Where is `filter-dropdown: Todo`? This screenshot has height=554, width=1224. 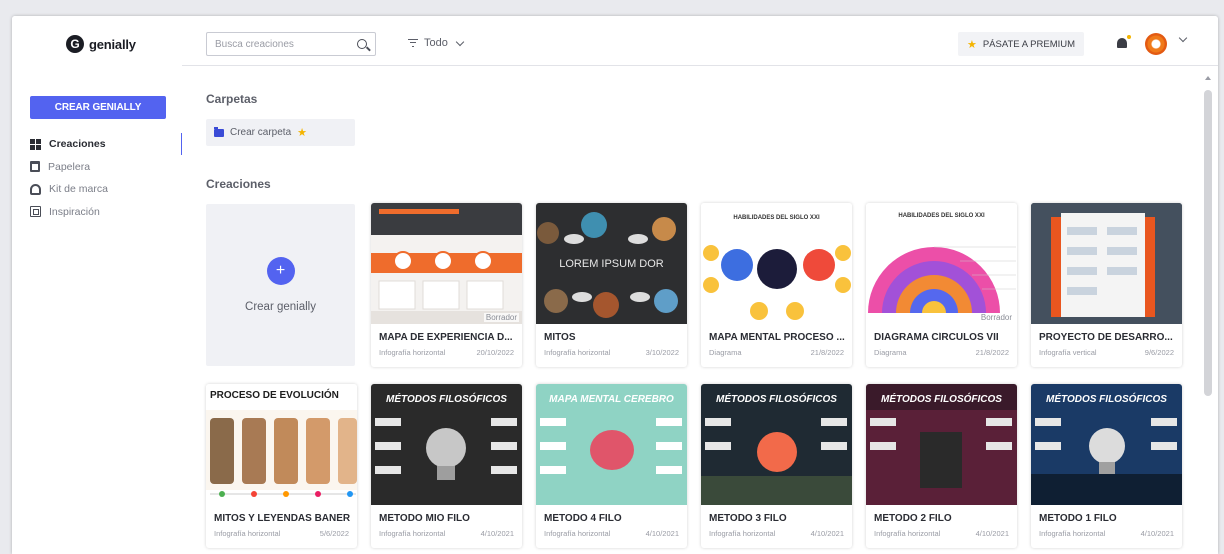
filter-dropdown: Todo is located at coordinates (436, 43).